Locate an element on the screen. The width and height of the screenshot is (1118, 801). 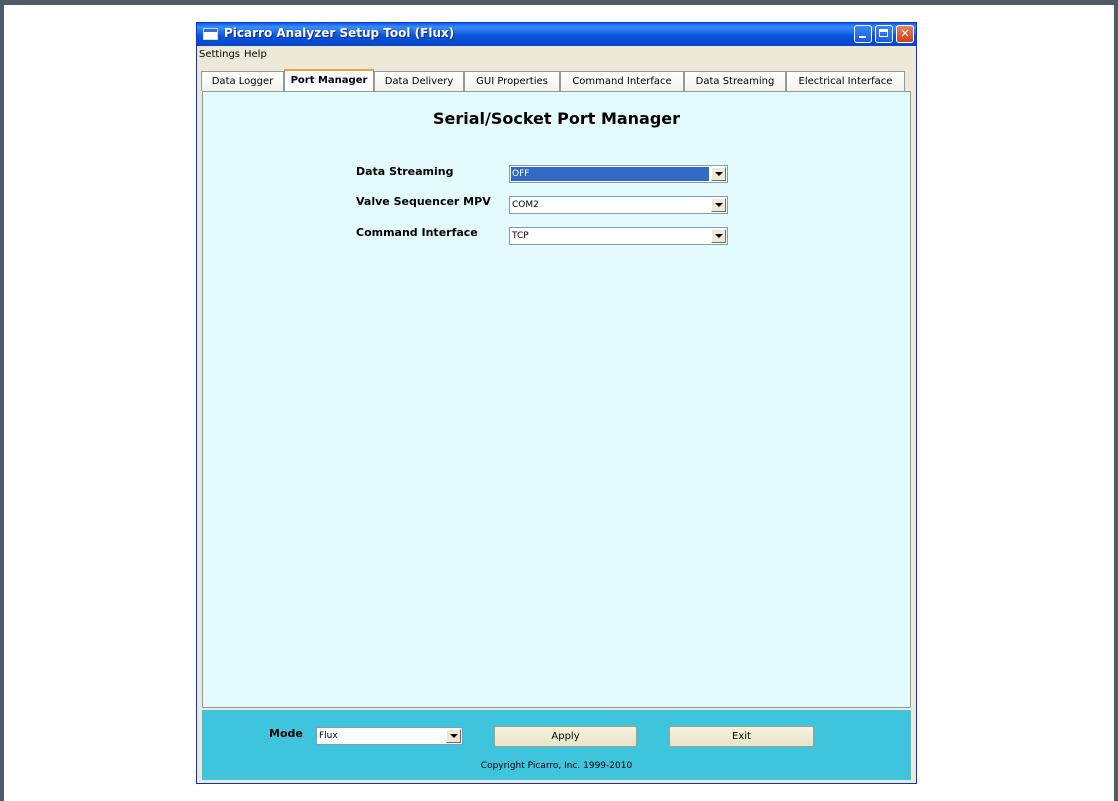
data-streaming-label: Data Streaming is located at coordinates (405, 171).